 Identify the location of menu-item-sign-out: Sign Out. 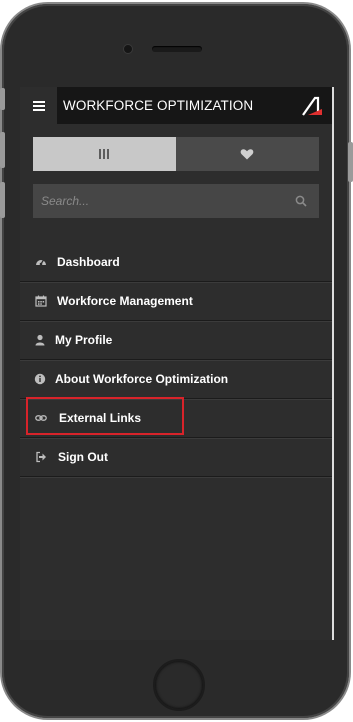
(176, 457).